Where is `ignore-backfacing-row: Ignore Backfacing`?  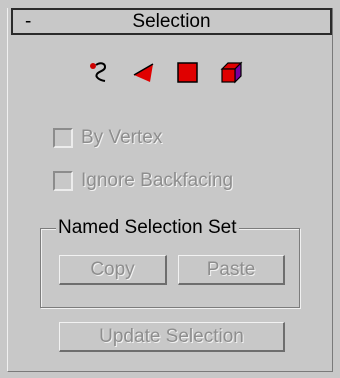
ignore-backfacing-row: Ignore Backfacing is located at coordinates (143, 181).